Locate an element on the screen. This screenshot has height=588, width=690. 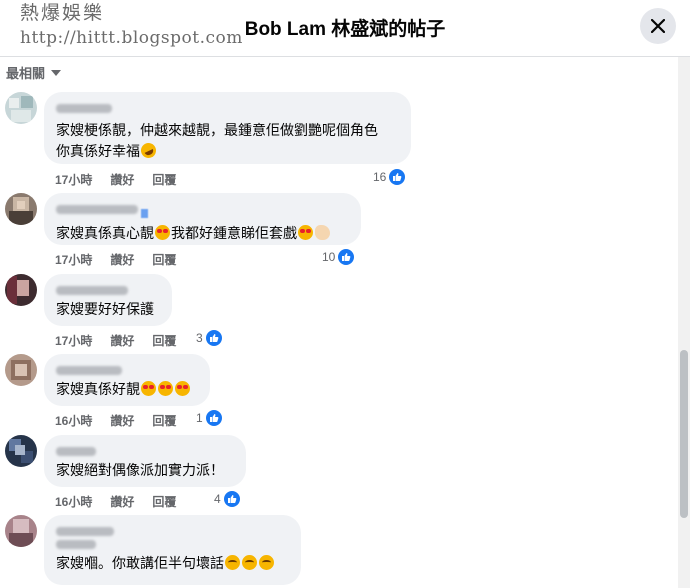
reaction-count-value: 10 is located at coordinates (329, 257).